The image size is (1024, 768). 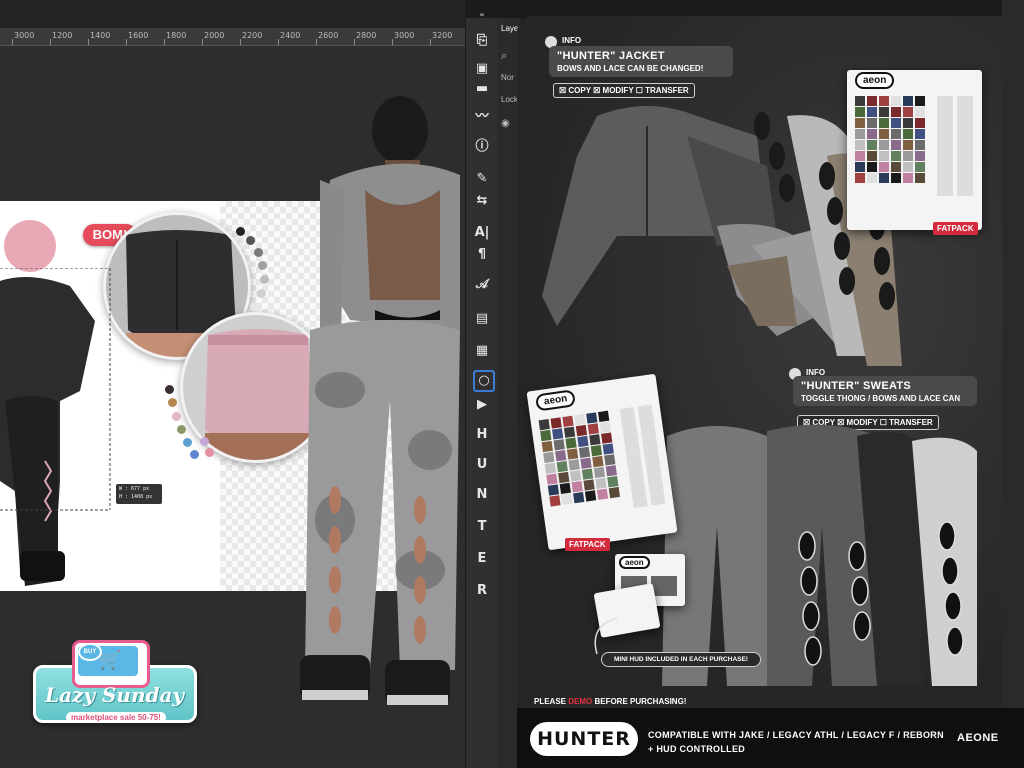 I want to click on letter-u-icon: U, so click(x=482, y=465).